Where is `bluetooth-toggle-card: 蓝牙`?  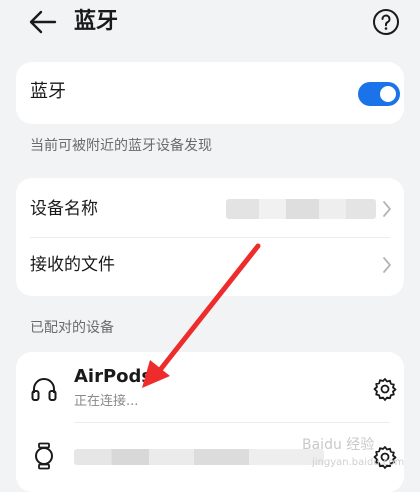
bluetooth-toggle-card: 蓝牙 is located at coordinates (210, 93).